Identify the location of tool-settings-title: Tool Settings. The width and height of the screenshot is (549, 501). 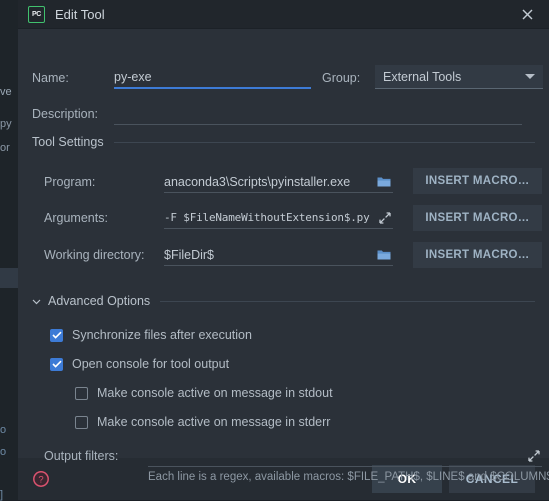
(68, 142).